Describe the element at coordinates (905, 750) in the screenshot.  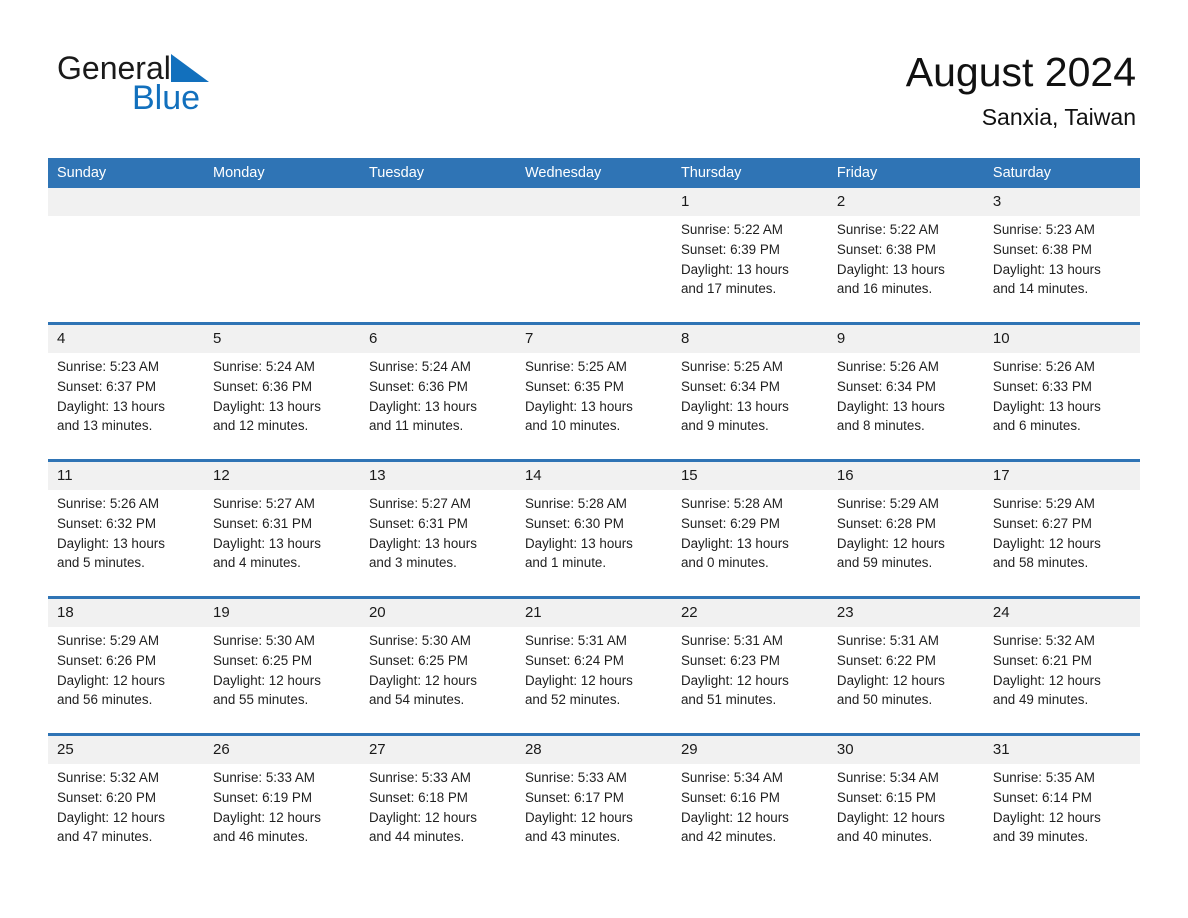
I see `day-cell-number: 30` at that location.